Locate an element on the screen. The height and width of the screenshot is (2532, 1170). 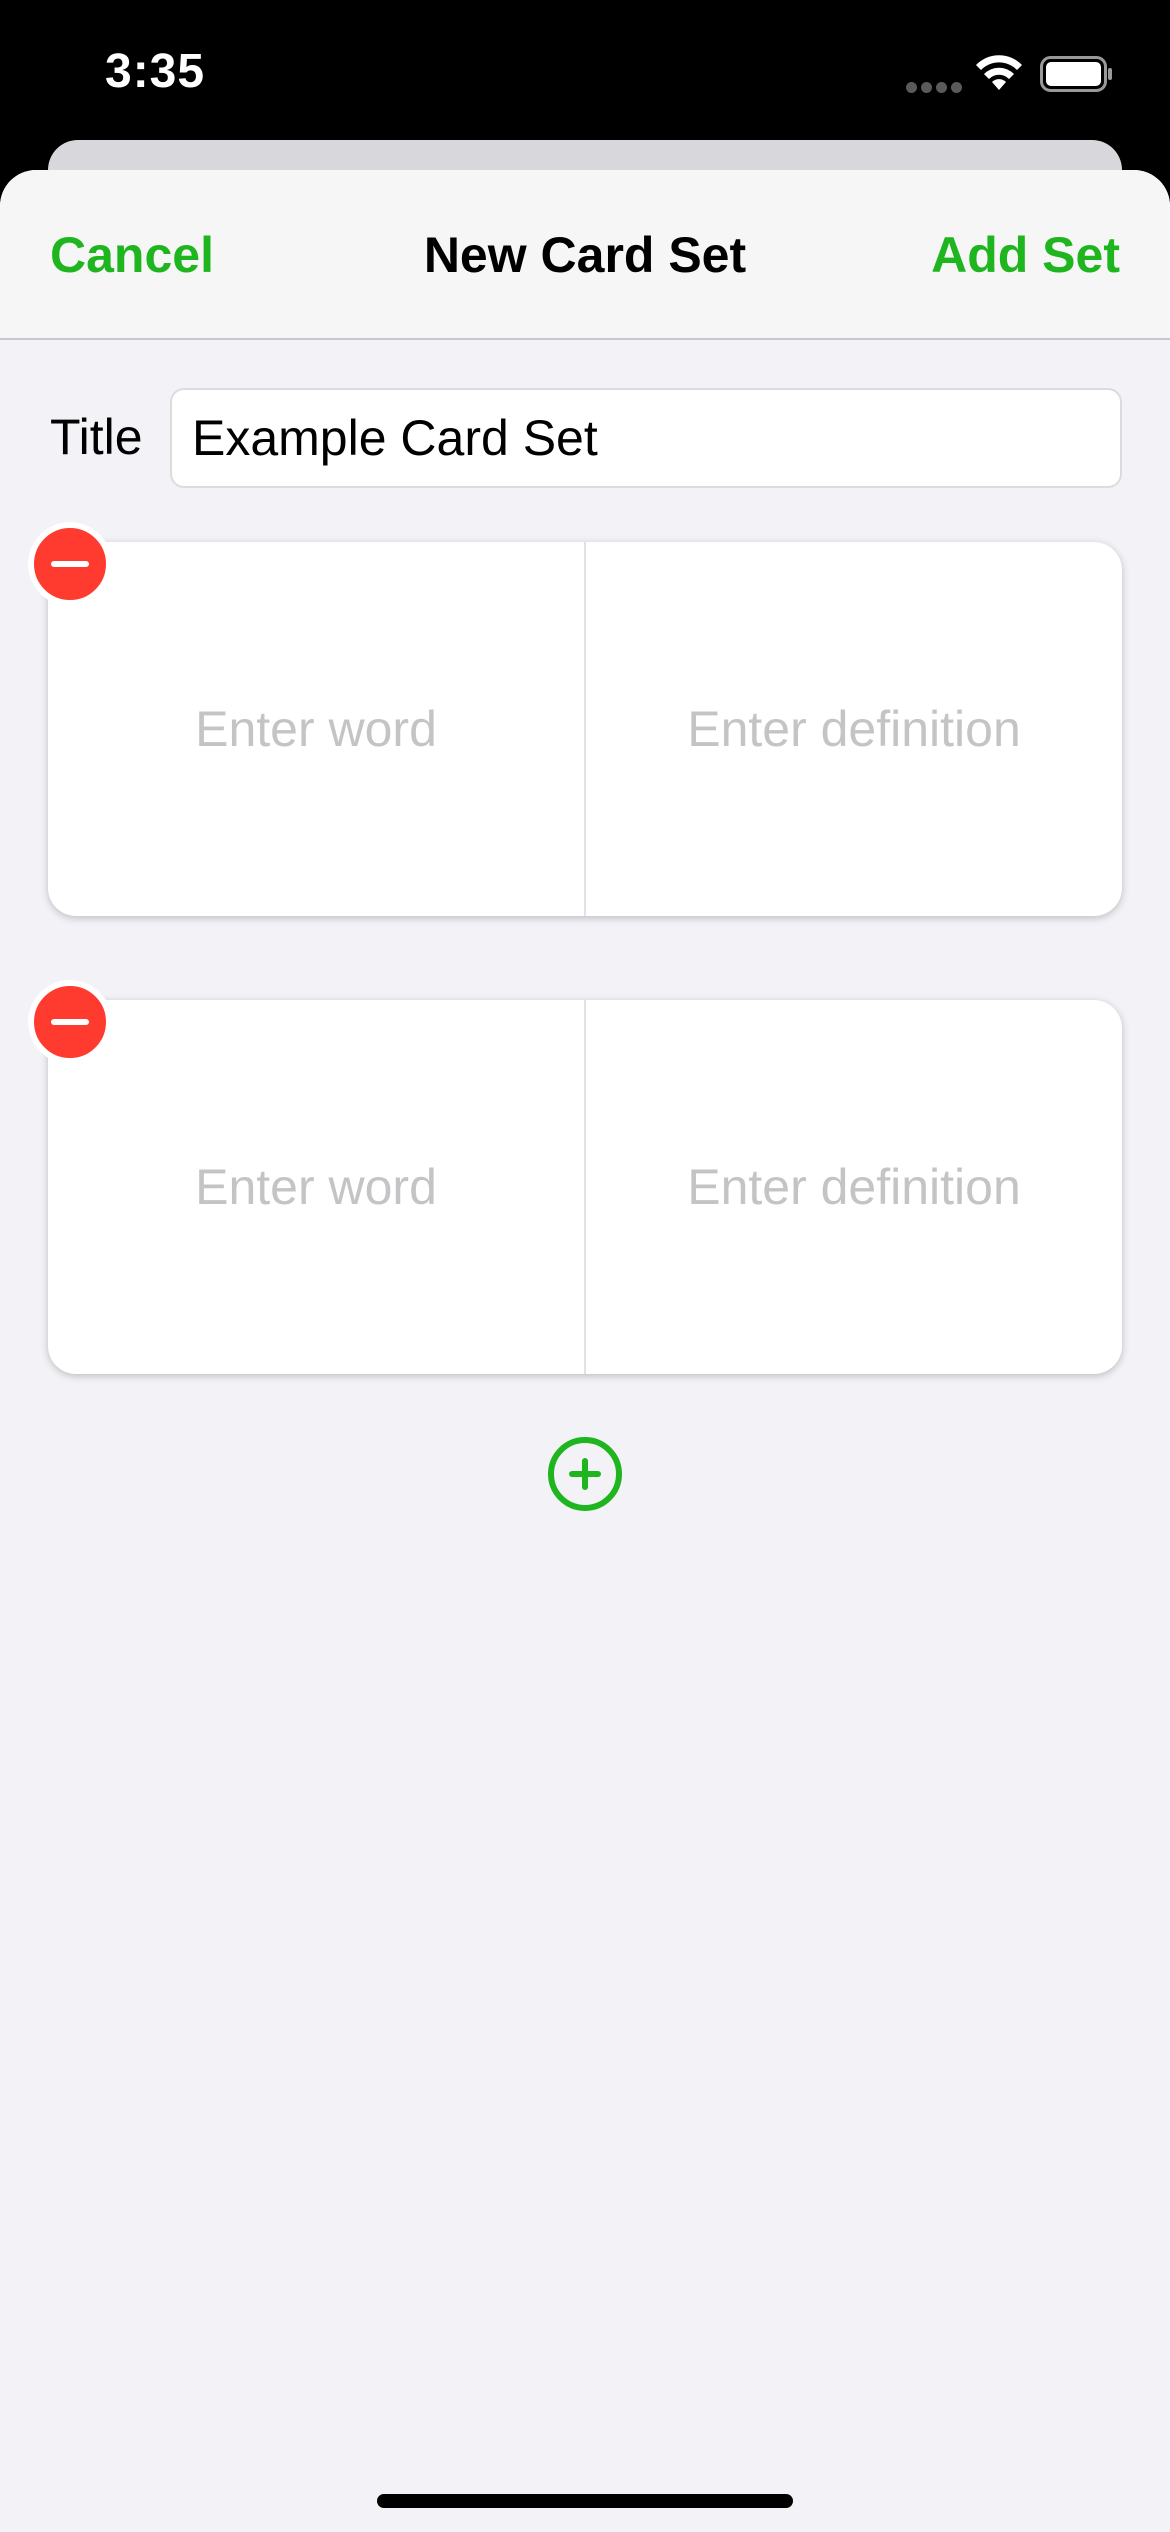
status-time: 3:35 is located at coordinates (155, 71).